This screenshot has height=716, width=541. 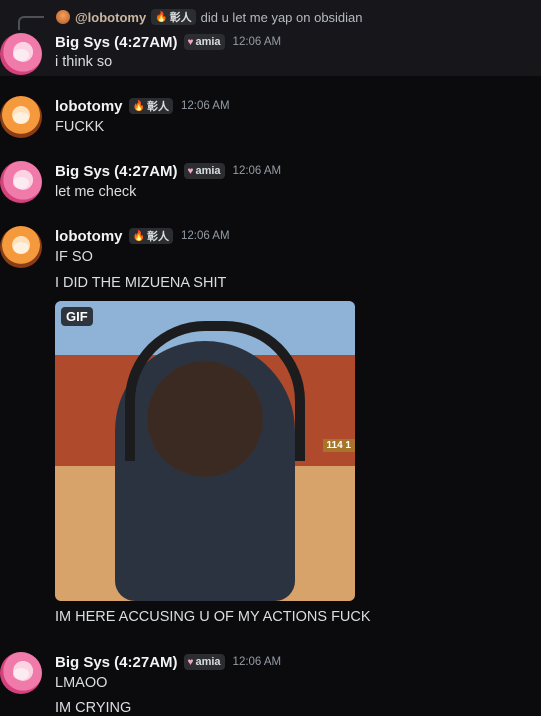 What do you see at coordinates (31, 23) in the screenshot?
I see `reply-connector` at bounding box center [31, 23].